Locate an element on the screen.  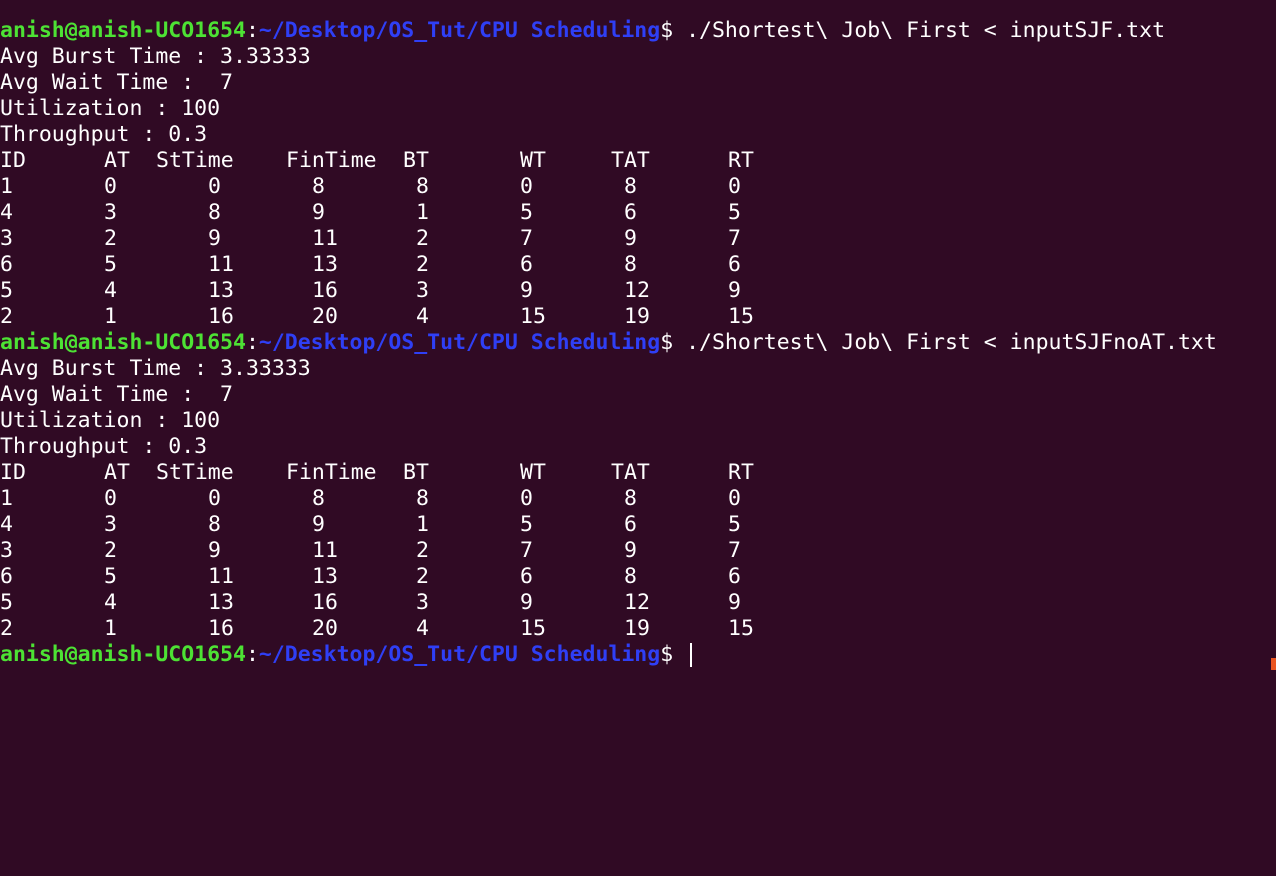
command-text: ./Shortest\ Job\ First < inputSJF.txt is located at coordinates (919, 30).